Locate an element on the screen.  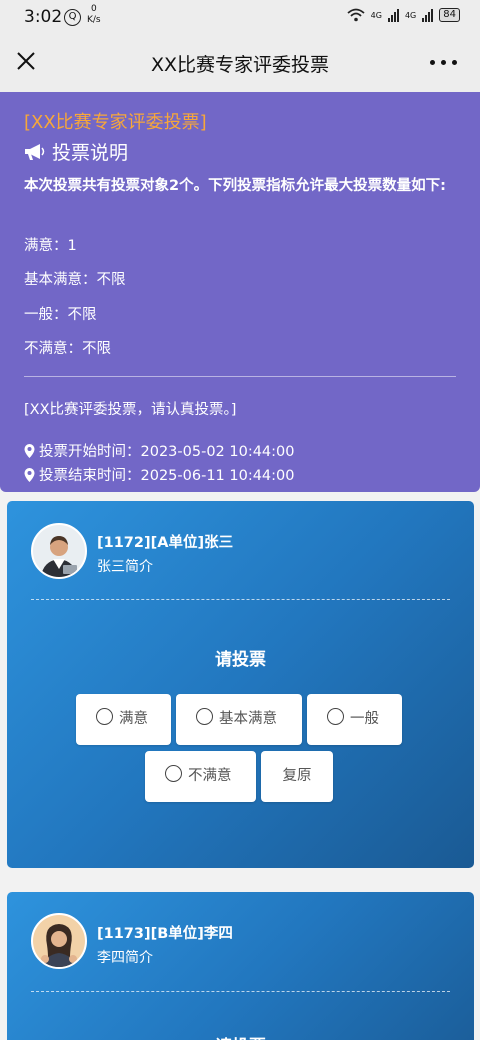
candidate-intro: 张三简介 is located at coordinates (125, 566).